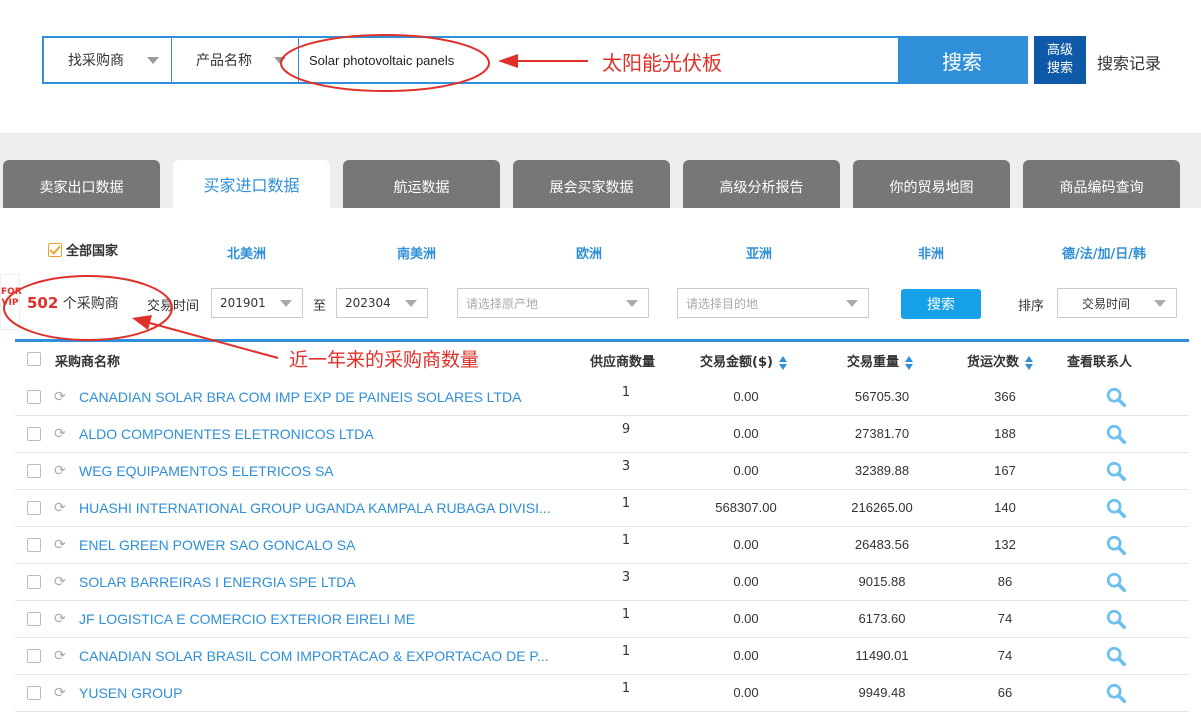 The width and height of the screenshot is (1201, 713). I want to click on header-amount: 交易金额($), so click(743, 360).